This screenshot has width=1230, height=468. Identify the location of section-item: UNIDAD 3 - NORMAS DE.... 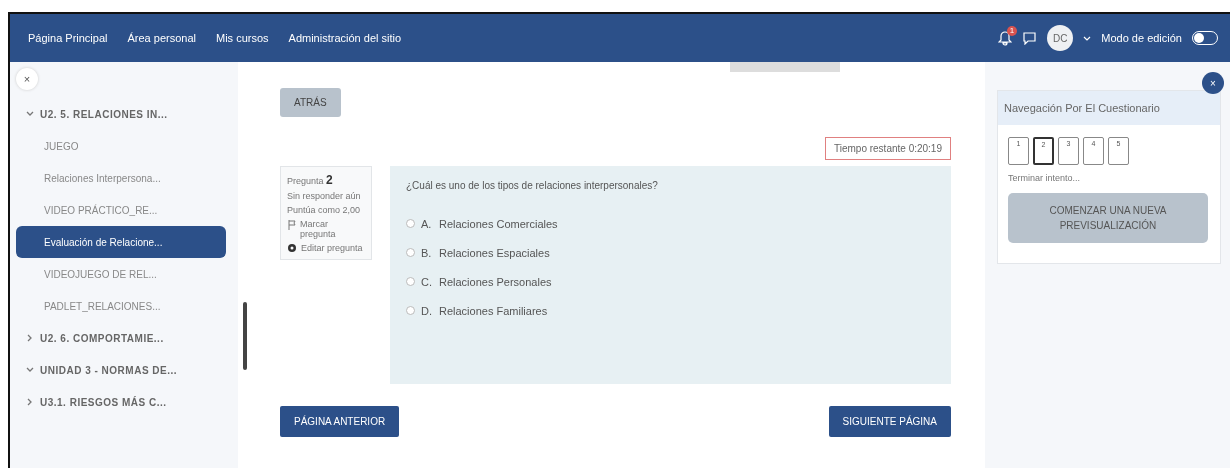
(121, 370).